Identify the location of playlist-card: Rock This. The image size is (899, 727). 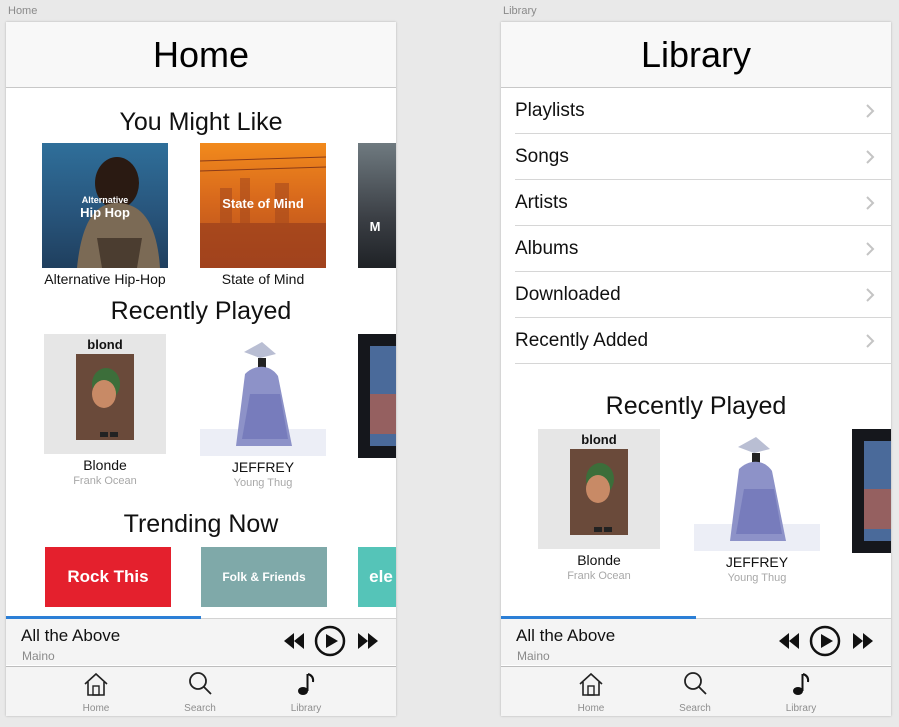
(108, 577).